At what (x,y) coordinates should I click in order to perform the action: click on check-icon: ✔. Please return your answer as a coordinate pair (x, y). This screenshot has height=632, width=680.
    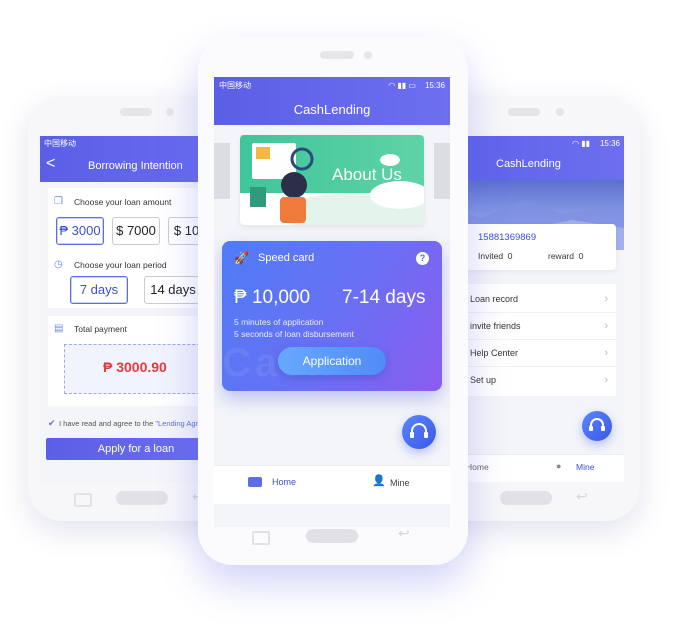
    Looking at the image, I should click on (52, 423).